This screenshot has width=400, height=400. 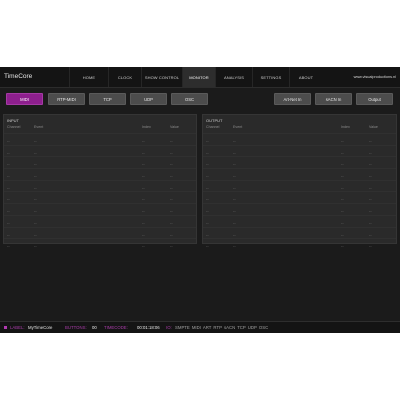 I want to click on nav-item-show-control: SHOW CONTROL, so click(x=161, y=77).